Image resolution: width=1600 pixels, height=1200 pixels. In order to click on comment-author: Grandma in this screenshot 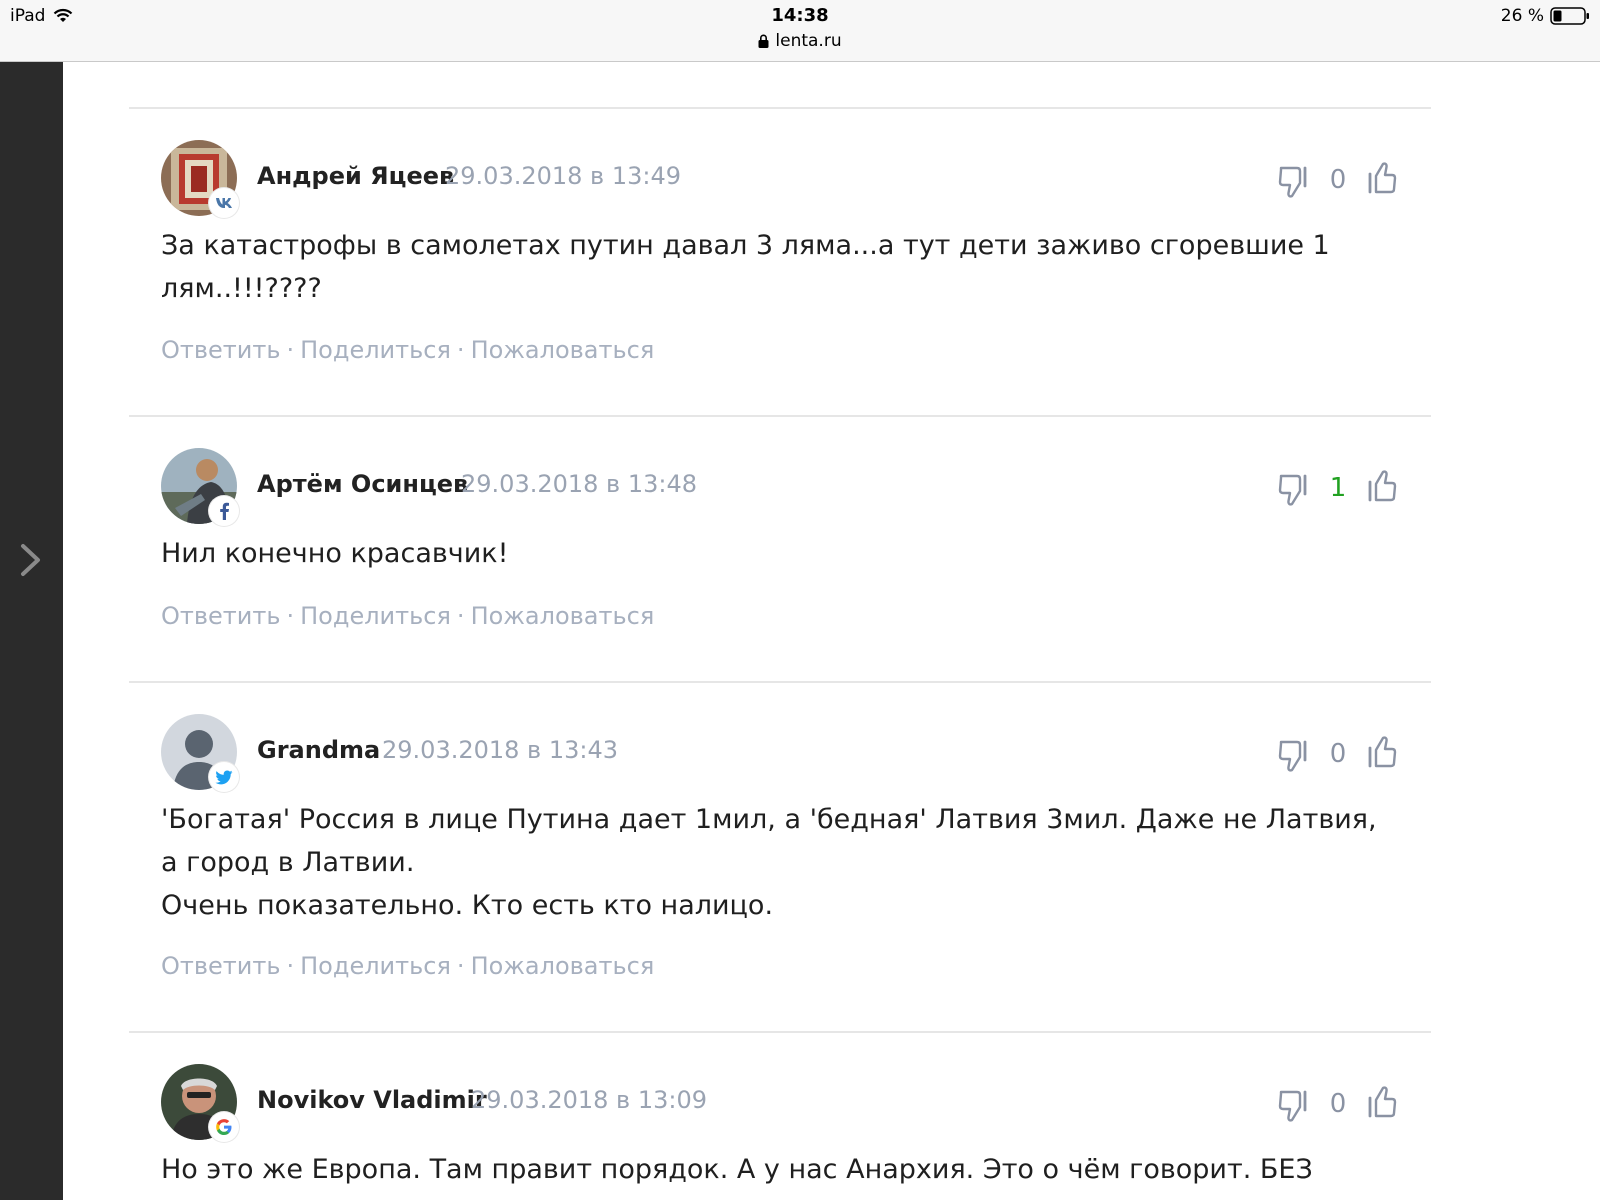, I will do `click(318, 750)`.